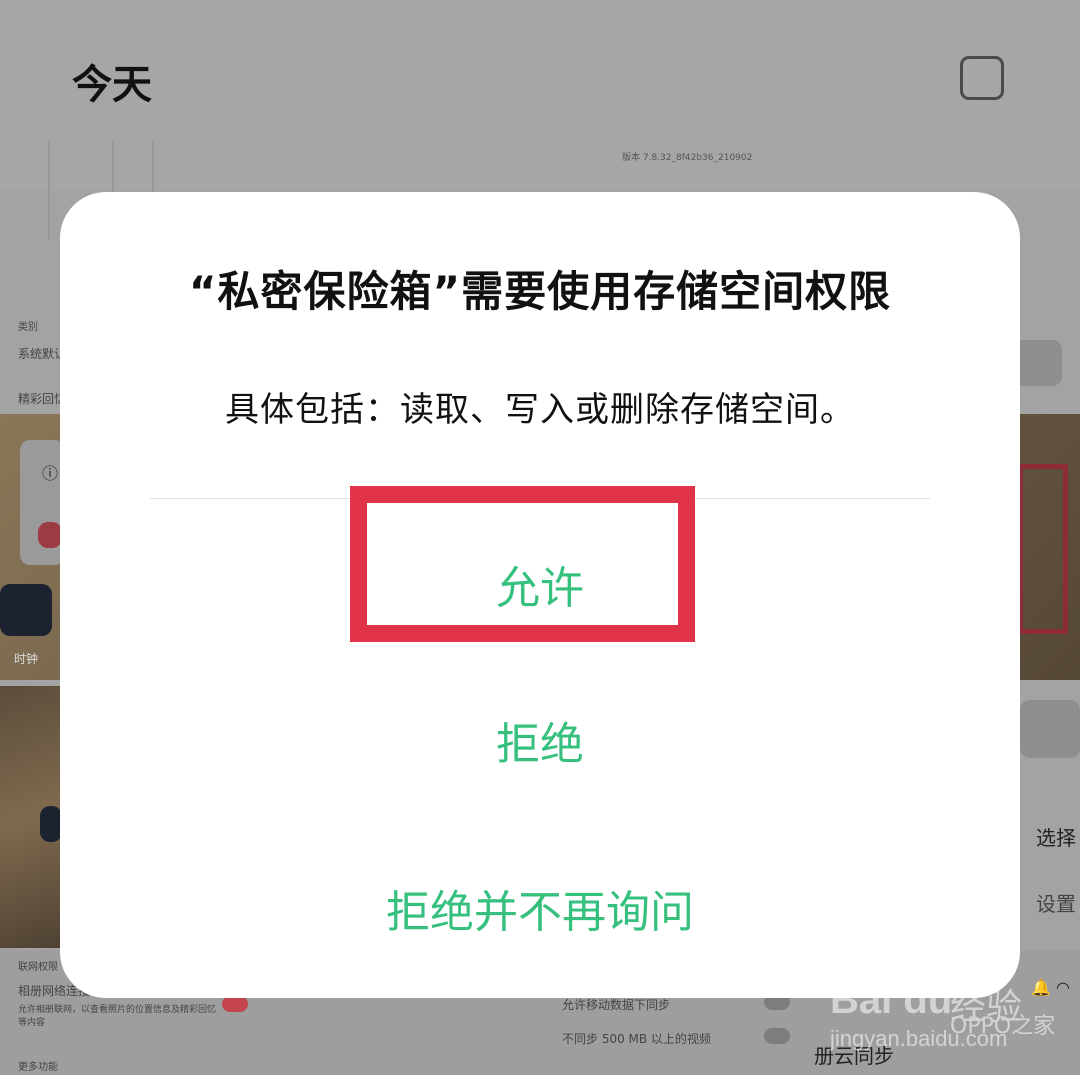 Image resolution: width=1080 pixels, height=1075 pixels. I want to click on background-highlight, so click(1043, 549).